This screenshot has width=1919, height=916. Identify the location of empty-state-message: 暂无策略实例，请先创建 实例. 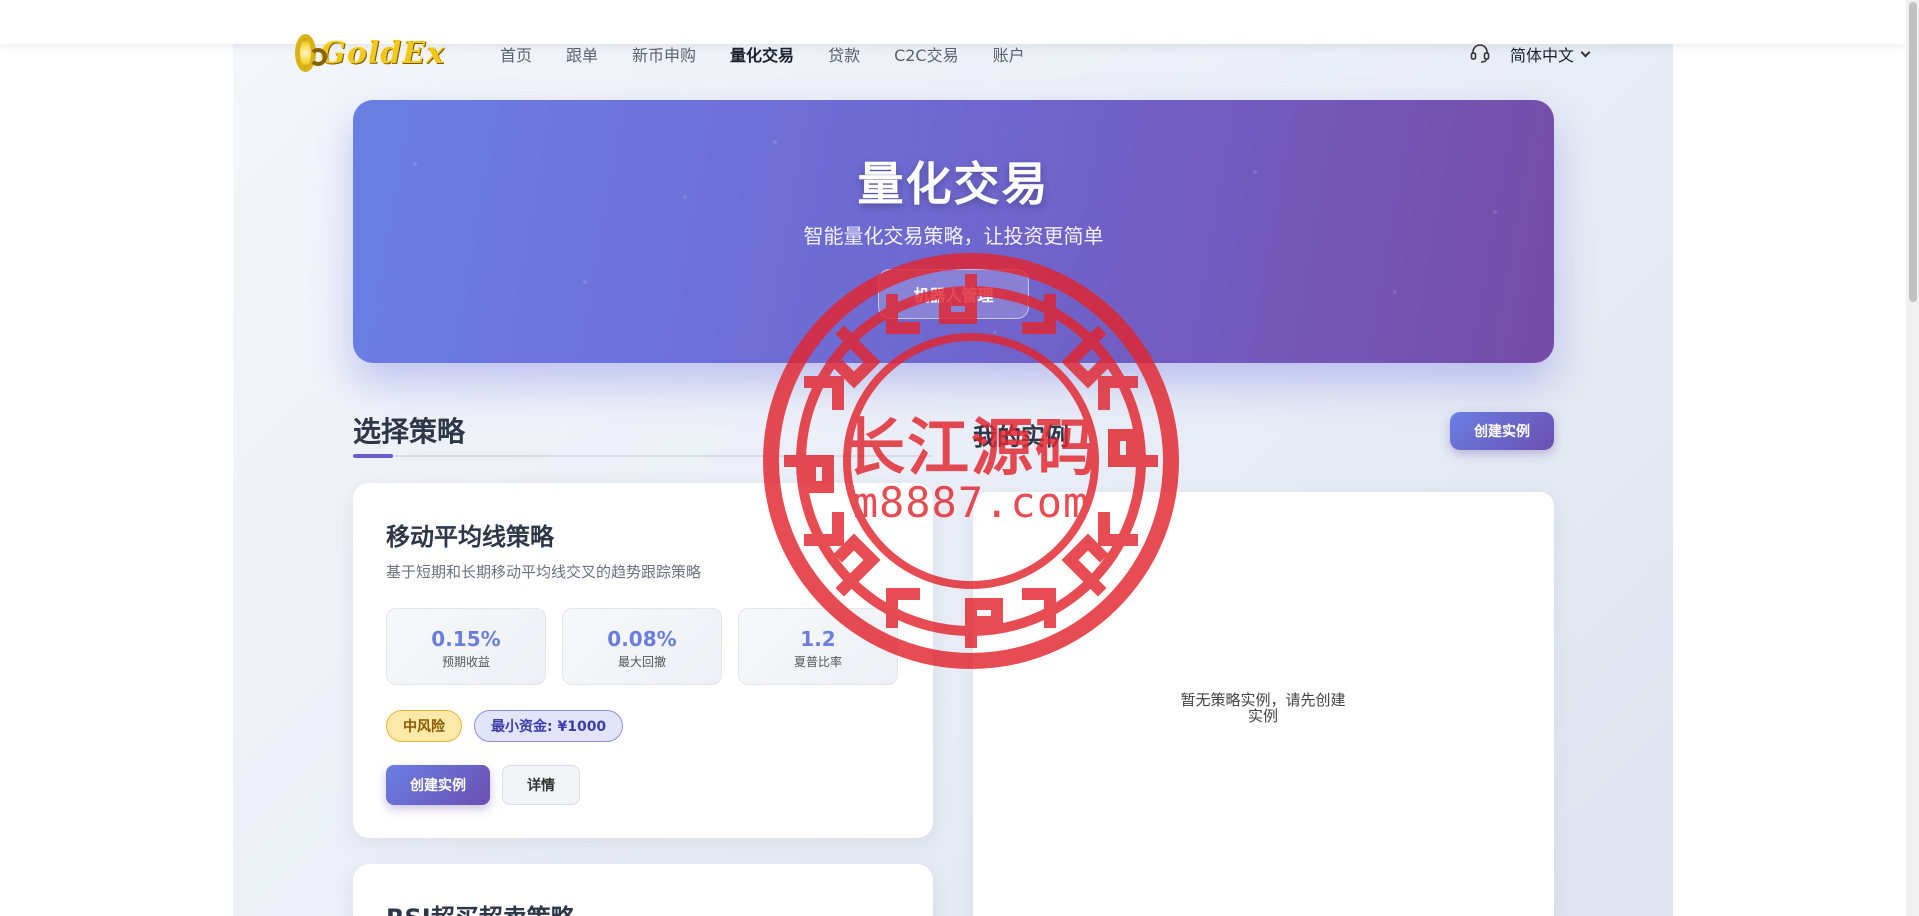
(1263, 708).